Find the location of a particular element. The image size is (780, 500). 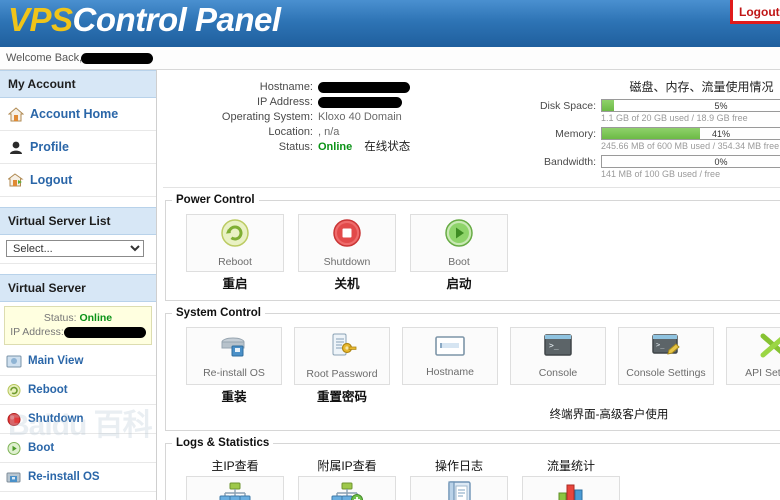

logs-tile-ip-addresses-wrap: 附属IP查看 IP Addresses is located at coordinates (347, 478).